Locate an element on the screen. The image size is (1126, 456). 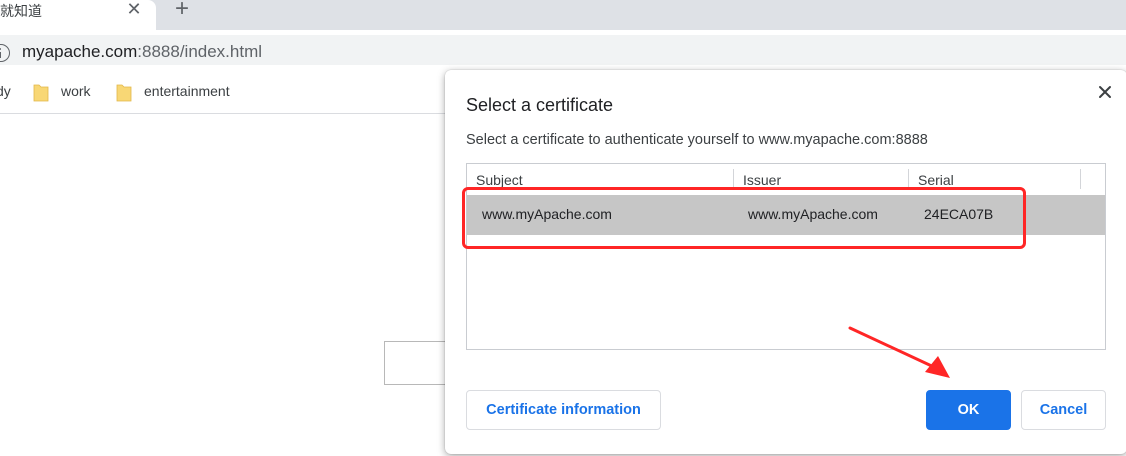
url-path: :8888/index.html is located at coordinates (200, 51).